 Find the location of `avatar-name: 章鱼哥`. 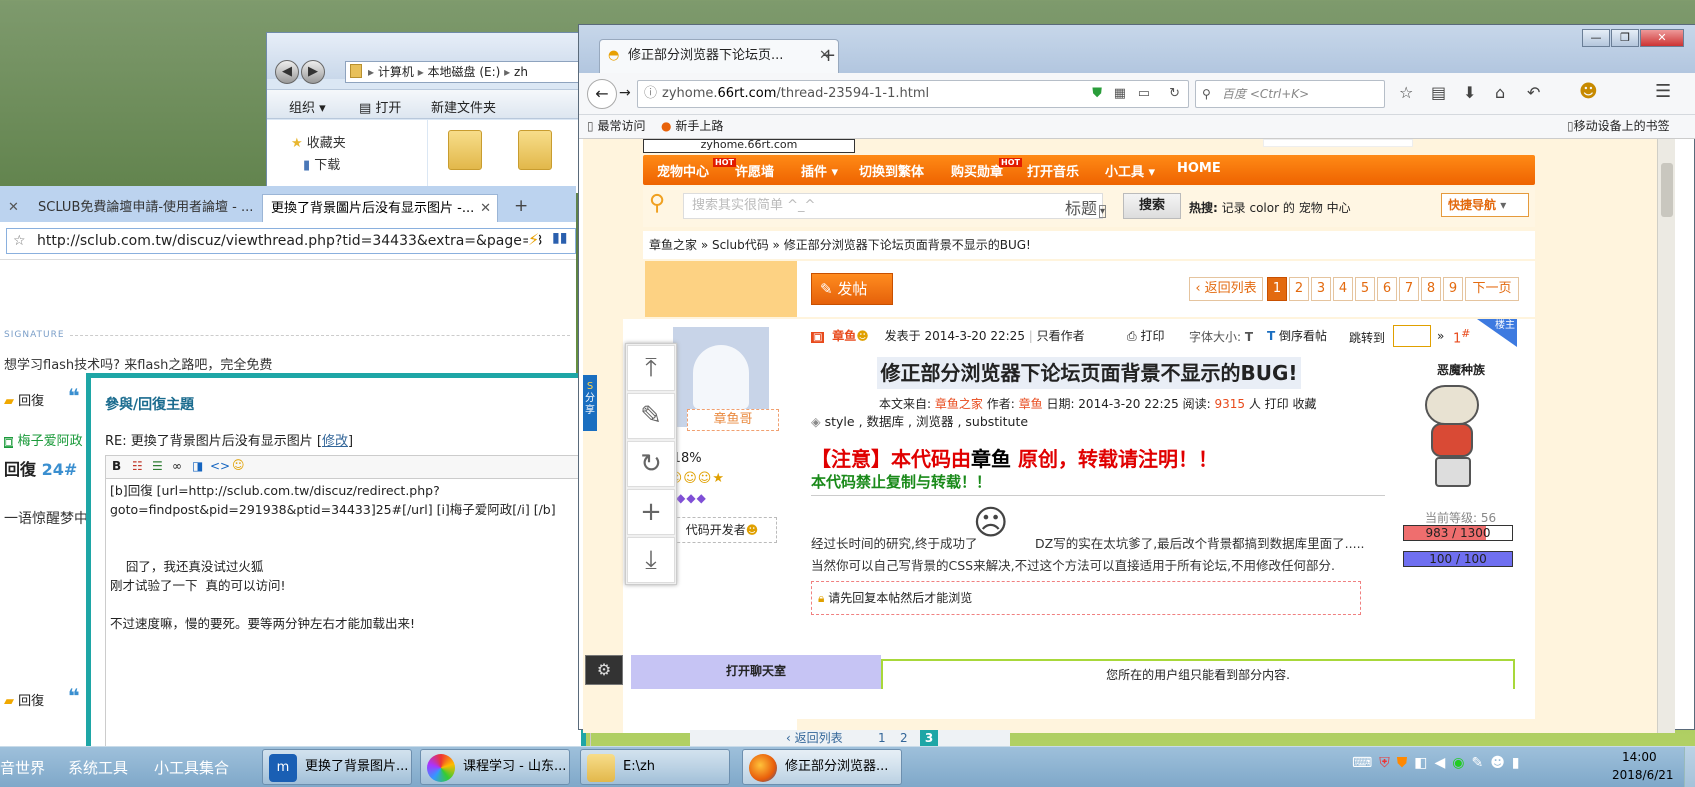

avatar-name: 章鱼哥 is located at coordinates (733, 420).